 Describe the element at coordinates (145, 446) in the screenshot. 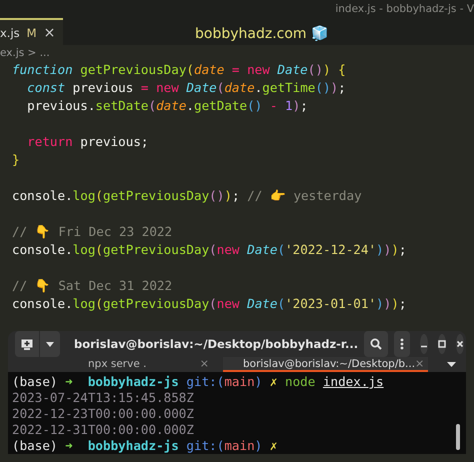

I see `terminal-line: (base) ➜ bobbyhadz-js git:(main) ✗` at that location.